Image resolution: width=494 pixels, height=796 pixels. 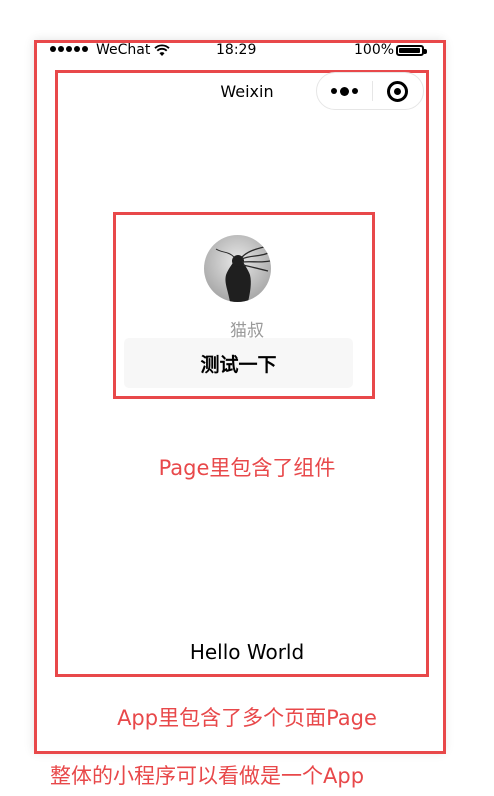 I want to click on signal-icon, so click(x=69, y=49).